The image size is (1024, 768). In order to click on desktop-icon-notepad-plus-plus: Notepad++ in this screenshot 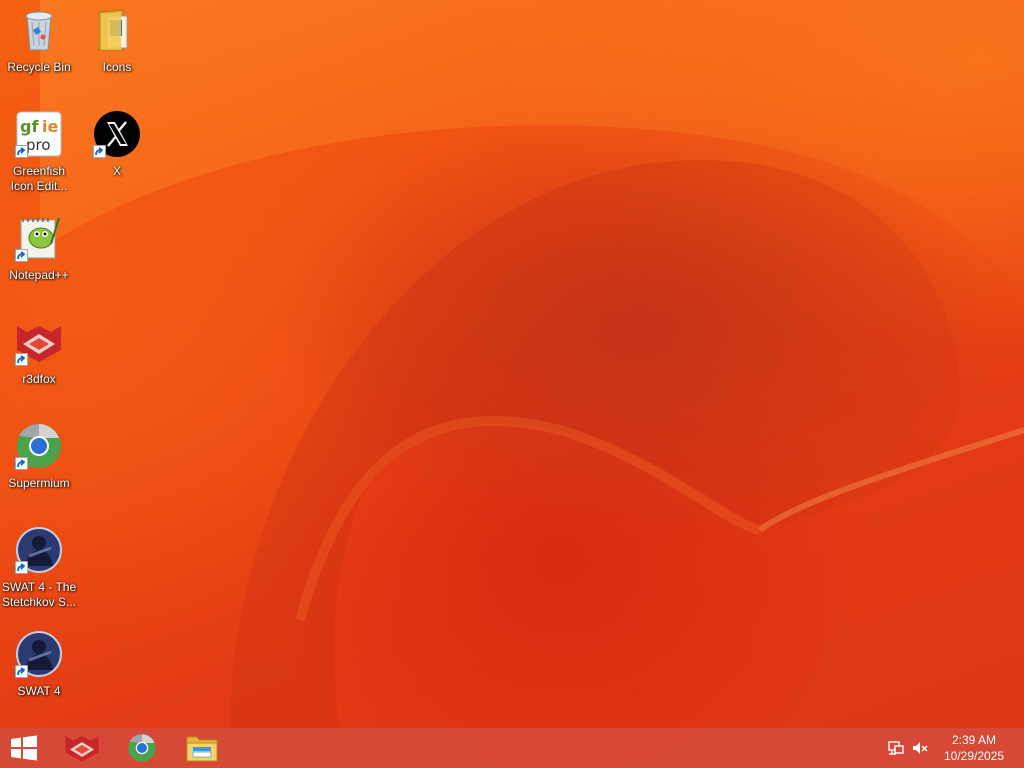, I will do `click(39, 257)`.